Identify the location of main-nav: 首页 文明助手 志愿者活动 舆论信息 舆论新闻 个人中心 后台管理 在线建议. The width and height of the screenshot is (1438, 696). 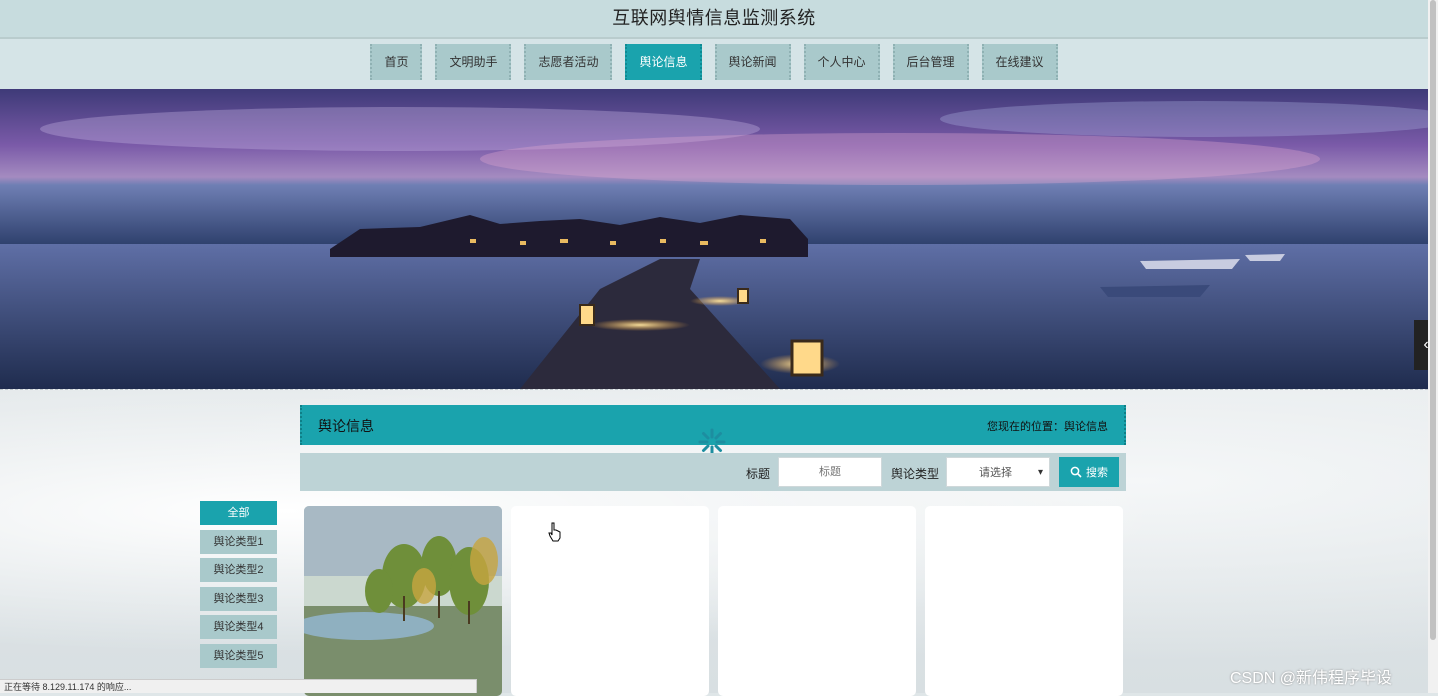
(714, 64).